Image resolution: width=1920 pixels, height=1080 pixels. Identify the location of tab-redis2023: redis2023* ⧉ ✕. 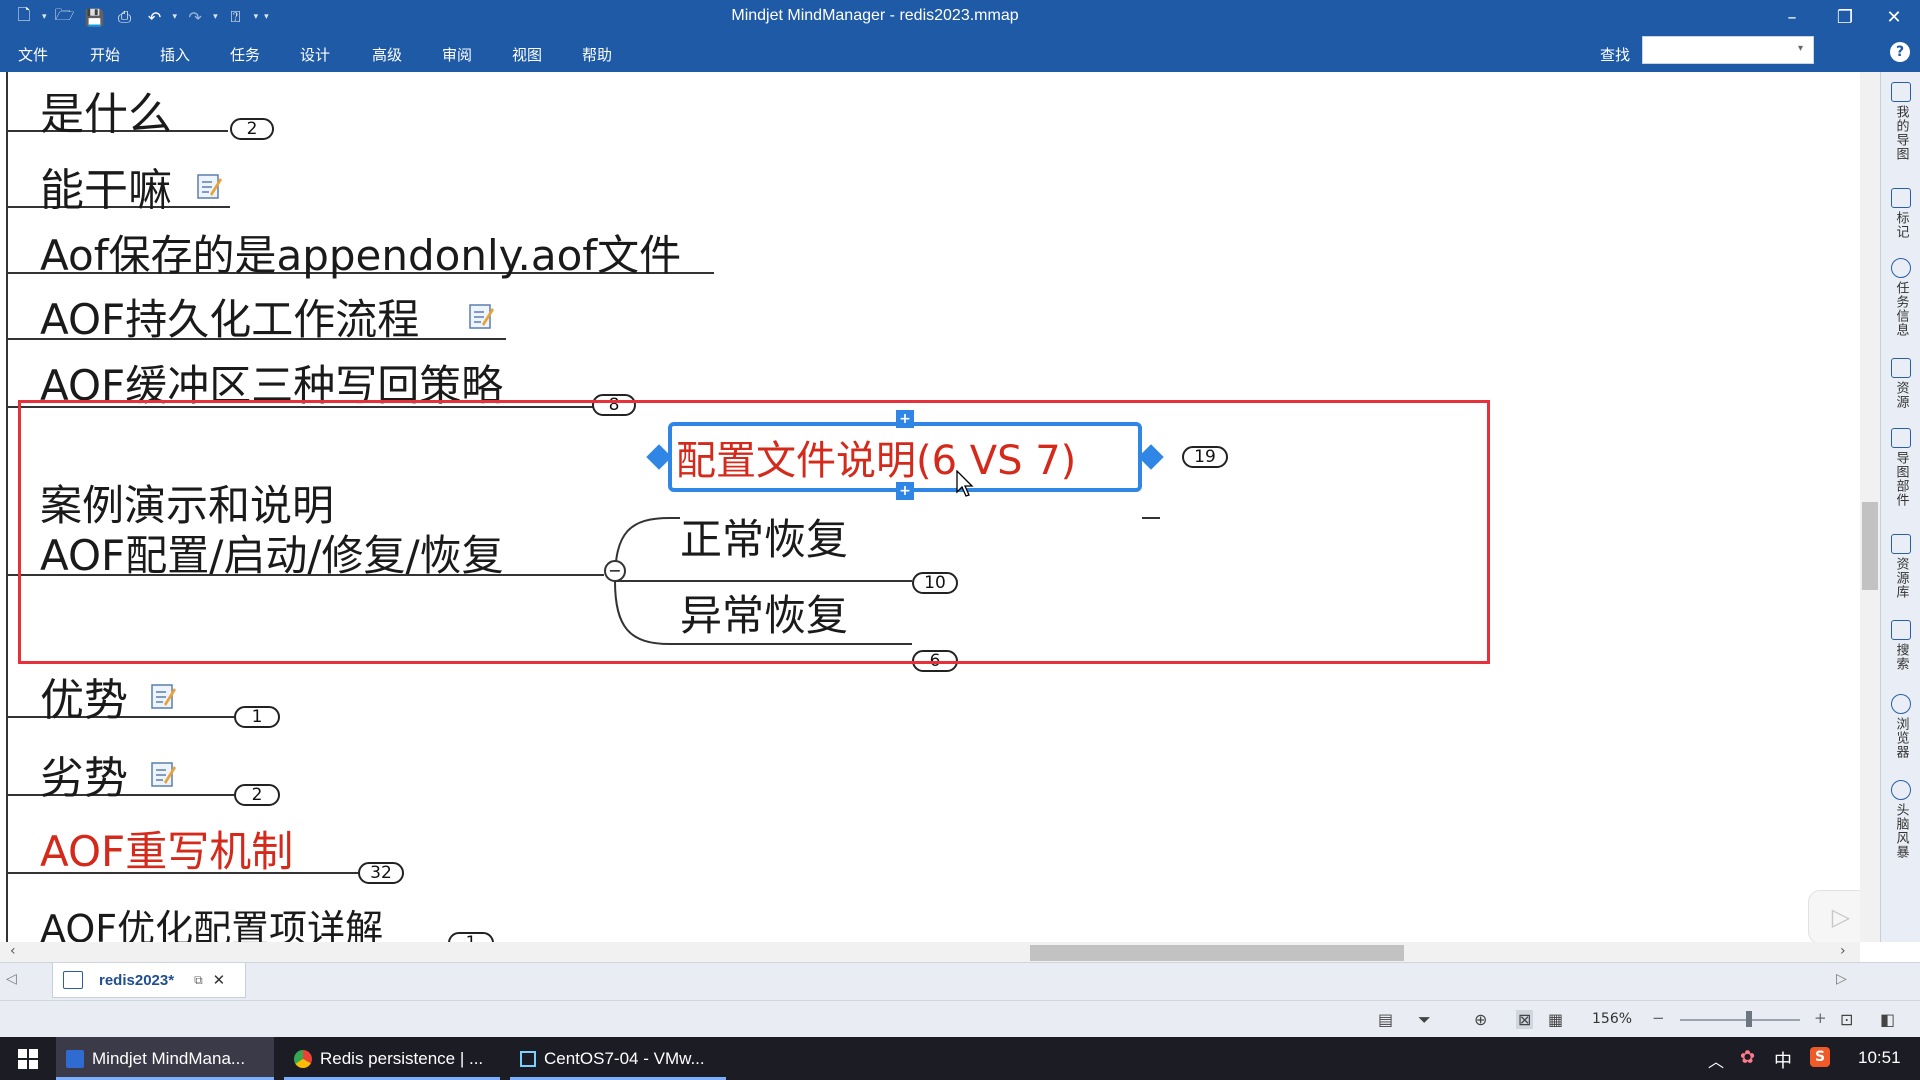
(149, 980).